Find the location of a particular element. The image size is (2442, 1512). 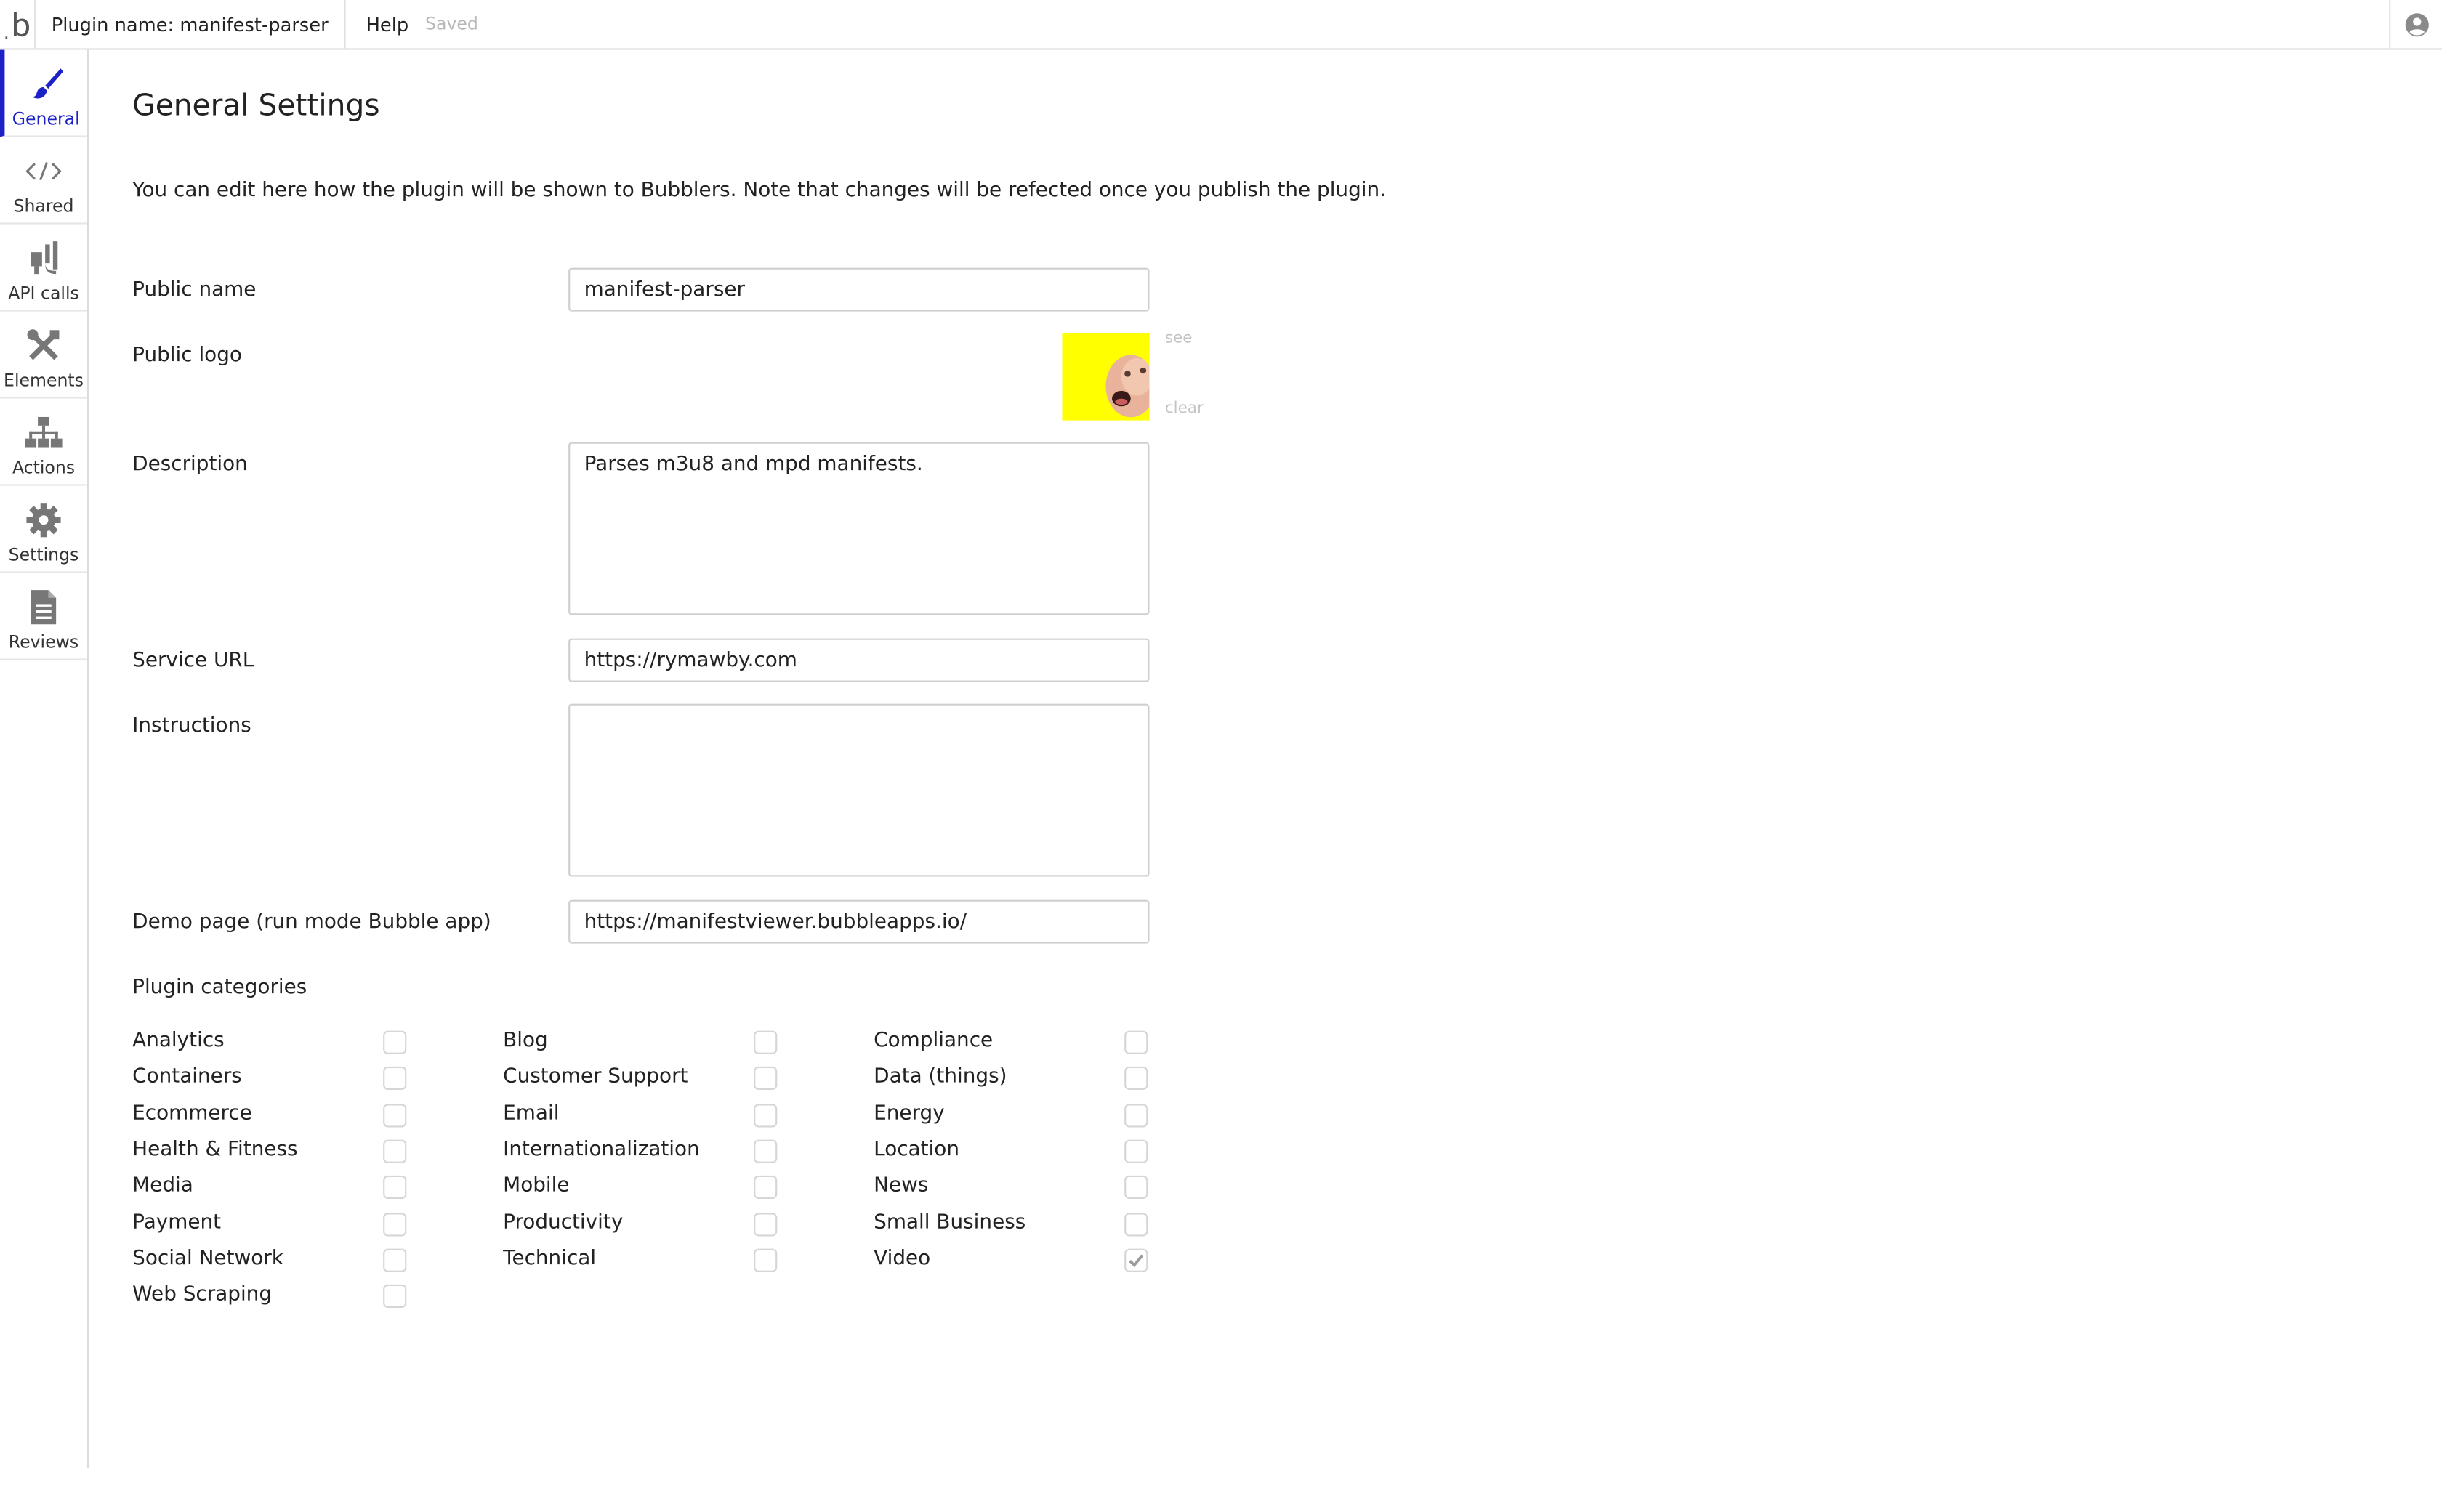

gear-icon is located at coordinates (43, 519).